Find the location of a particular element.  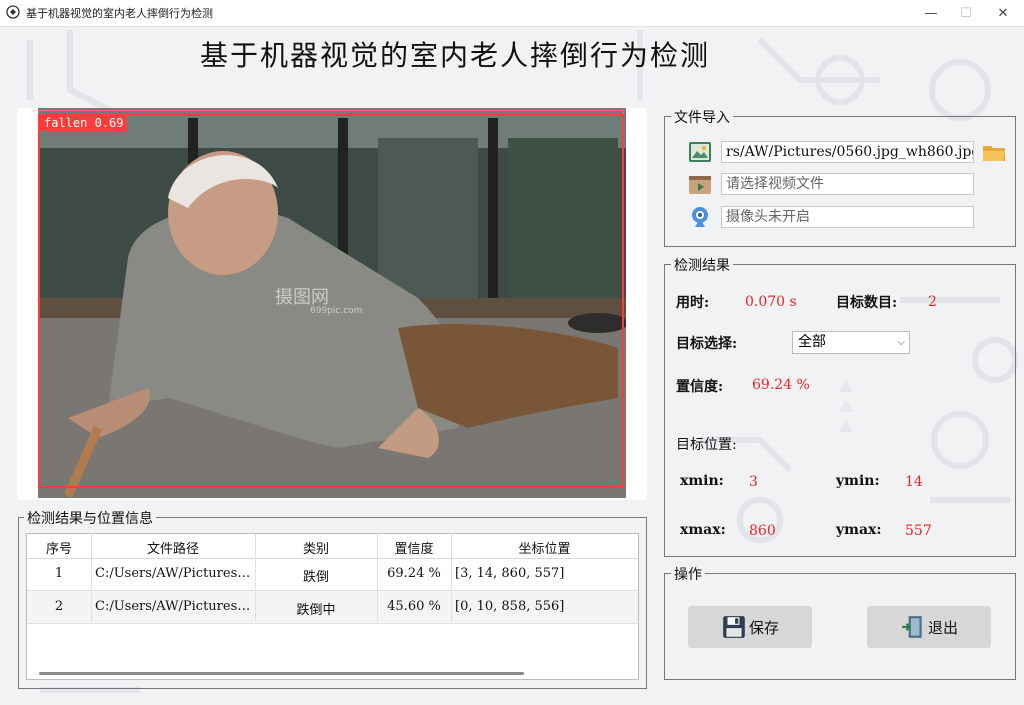

app-icon is located at coordinates (13, 12).